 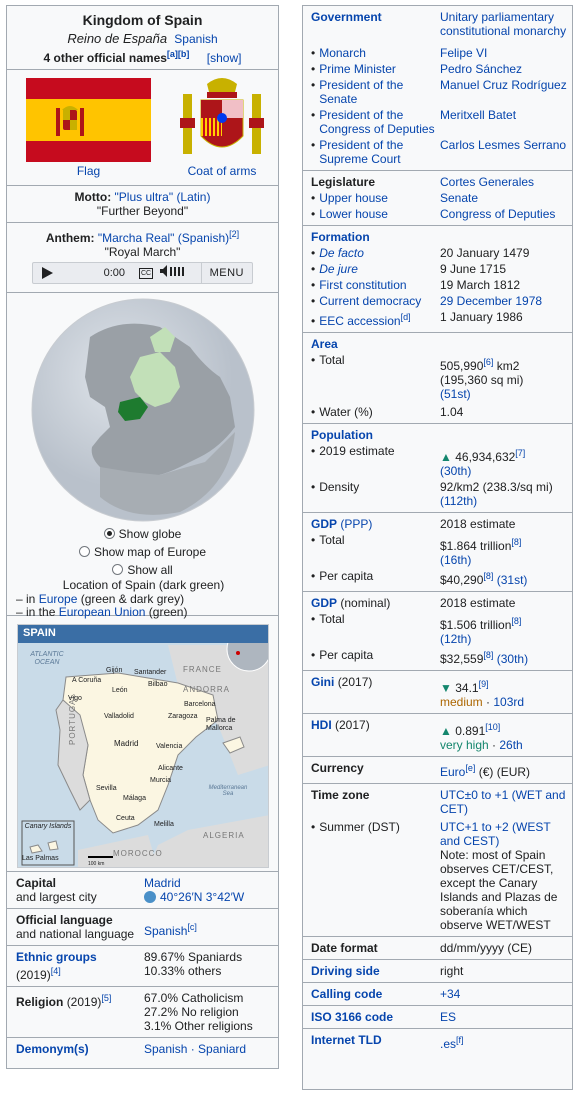 What do you see at coordinates (143, 585) in the screenshot?
I see `globe-caption: Location of Spain (dark green)` at bounding box center [143, 585].